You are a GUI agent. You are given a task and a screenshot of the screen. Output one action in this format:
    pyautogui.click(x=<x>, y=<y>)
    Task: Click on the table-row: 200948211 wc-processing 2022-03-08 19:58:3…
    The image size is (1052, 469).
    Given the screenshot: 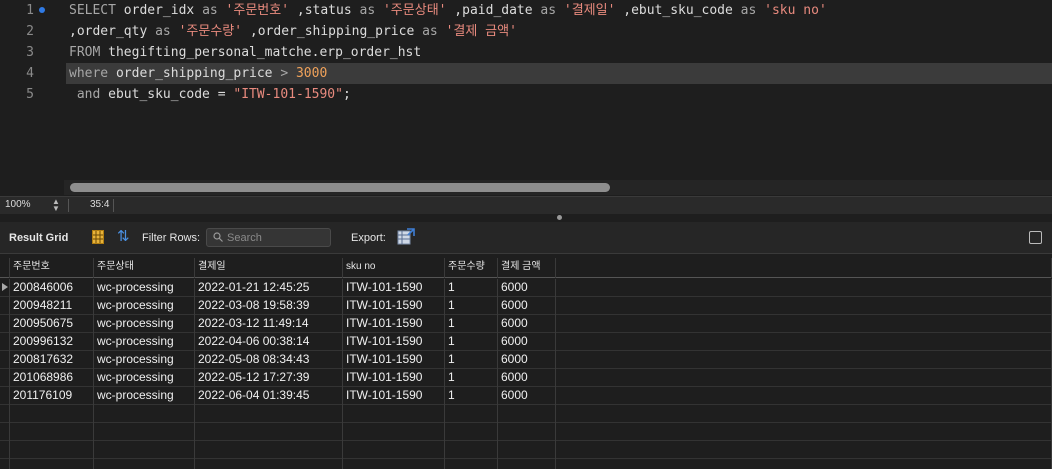 What is the action you would take?
    pyautogui.click(x=526, y=306)
    